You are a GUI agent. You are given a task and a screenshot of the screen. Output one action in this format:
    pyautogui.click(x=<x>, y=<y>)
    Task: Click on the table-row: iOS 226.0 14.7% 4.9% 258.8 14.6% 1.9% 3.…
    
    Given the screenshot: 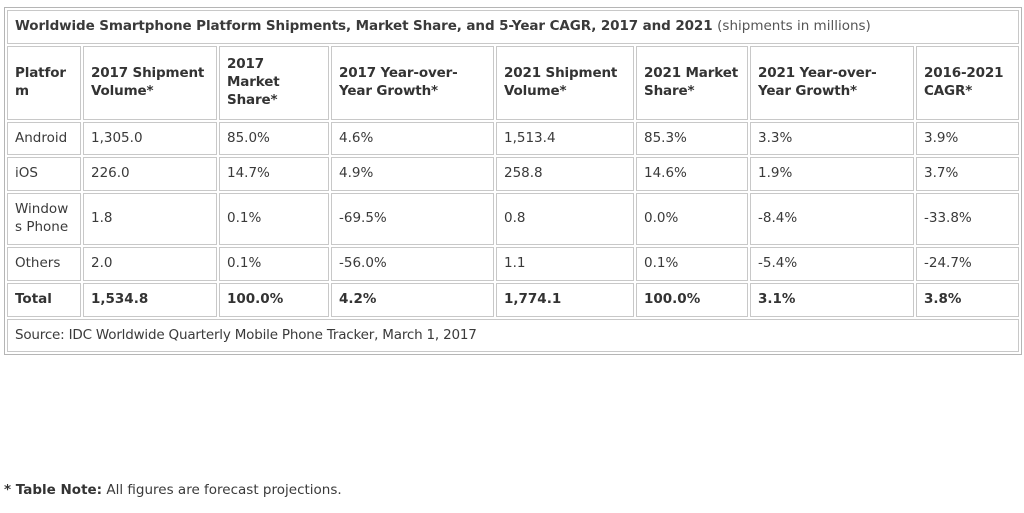 What is the action you would take?
    pyautogui.click(x=513, y=174)
    